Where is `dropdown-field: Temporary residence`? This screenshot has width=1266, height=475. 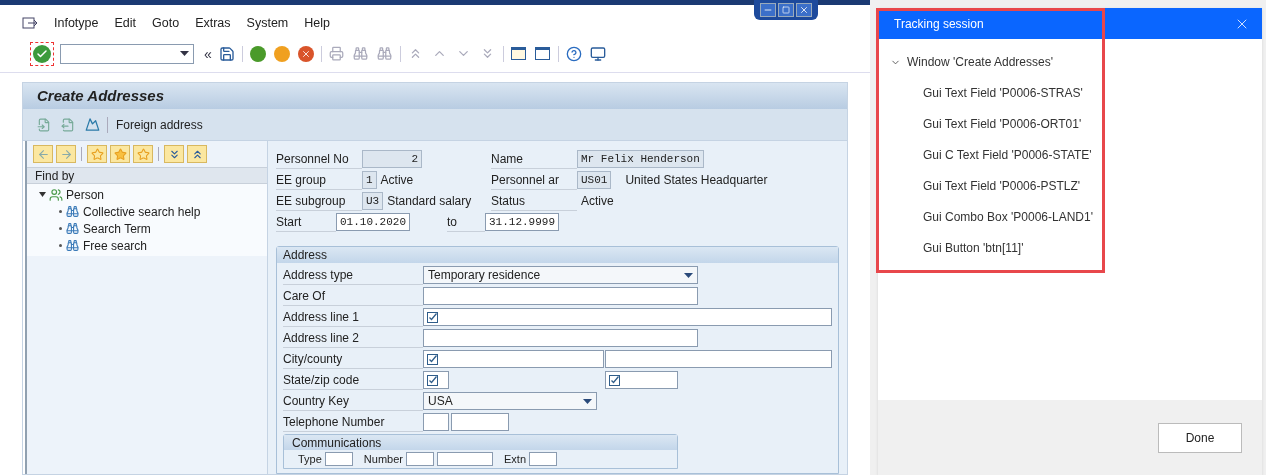
dropdown-field: Temporary residence is located at coordinates (560, 275).